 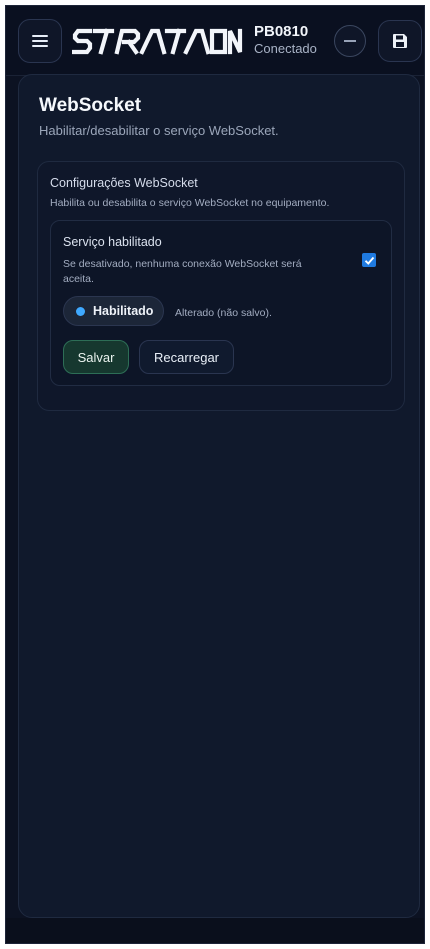 I want to click on service-label: Serviço habilitado, so click(x=112, y=242).